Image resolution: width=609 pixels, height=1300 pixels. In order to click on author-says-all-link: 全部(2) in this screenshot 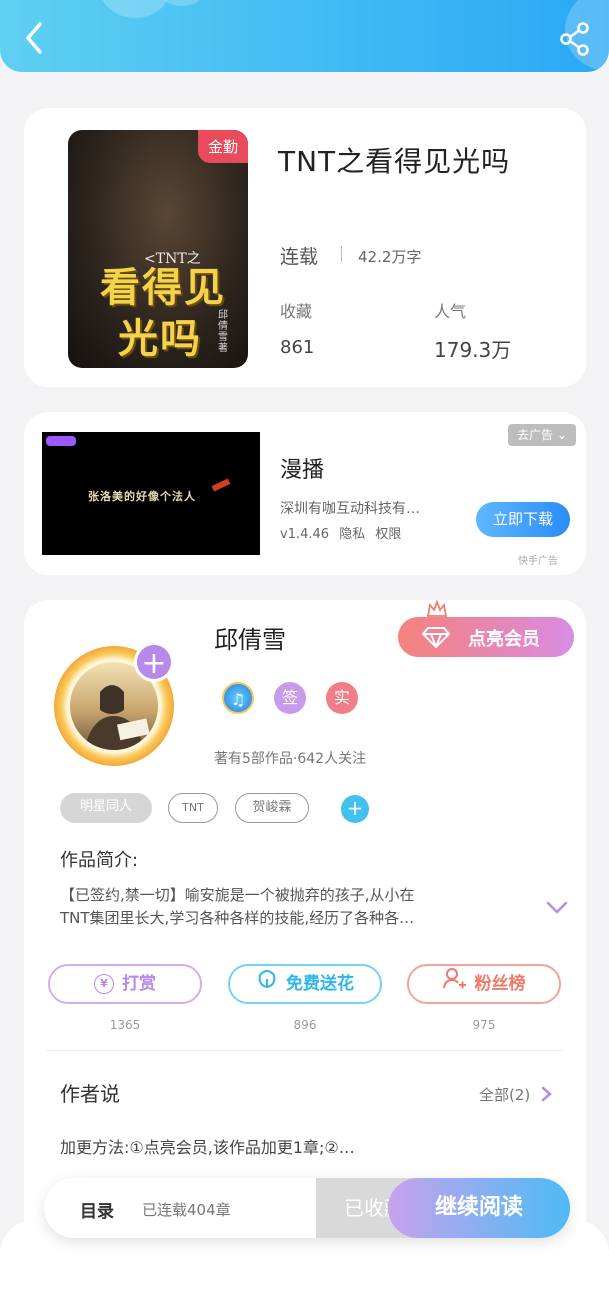, I will do `click(516, 1094)`.